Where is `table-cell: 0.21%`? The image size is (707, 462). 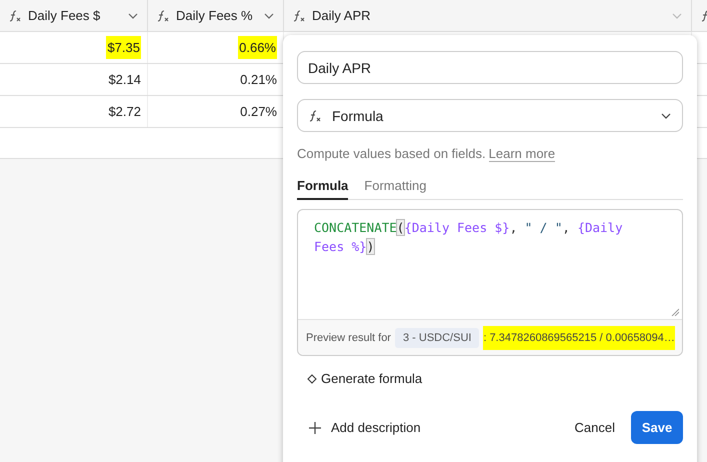
table-cell: 0.21% is located at coordinates (258, 79).